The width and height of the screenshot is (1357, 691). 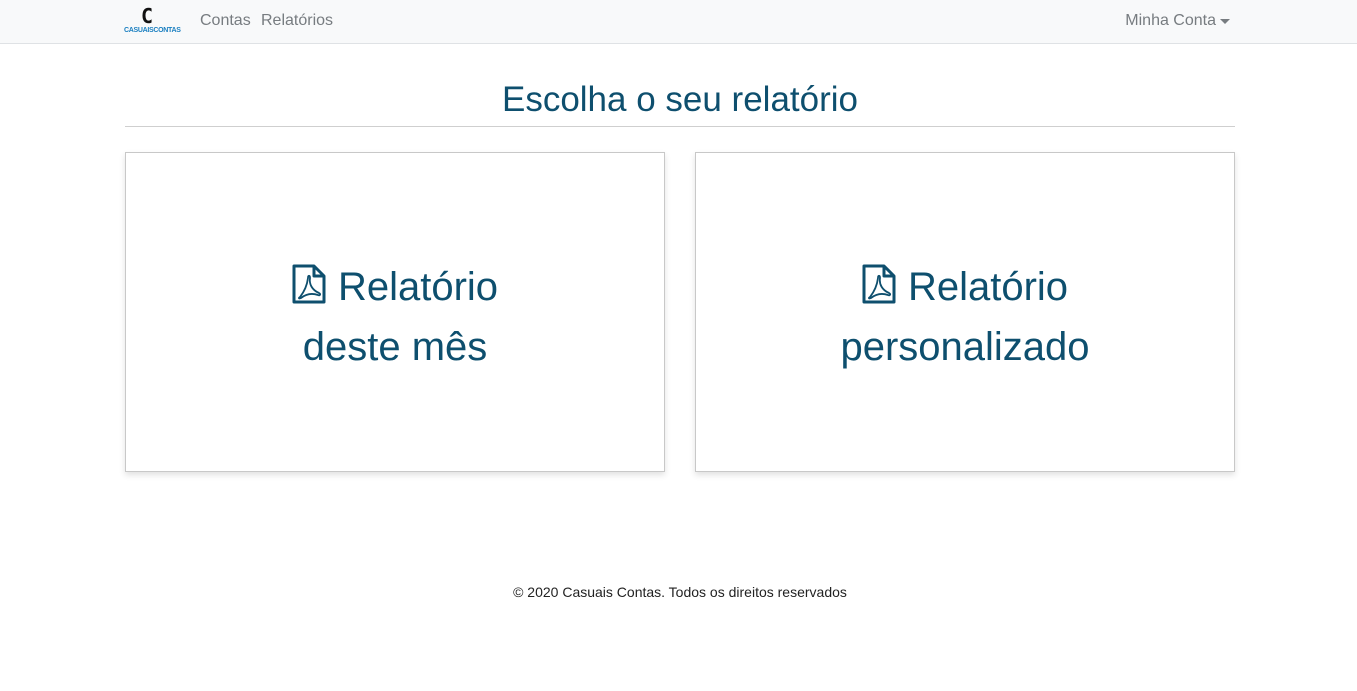 I want to click on account-dropdown: Minha Conta, so click(x=1177, y=21).